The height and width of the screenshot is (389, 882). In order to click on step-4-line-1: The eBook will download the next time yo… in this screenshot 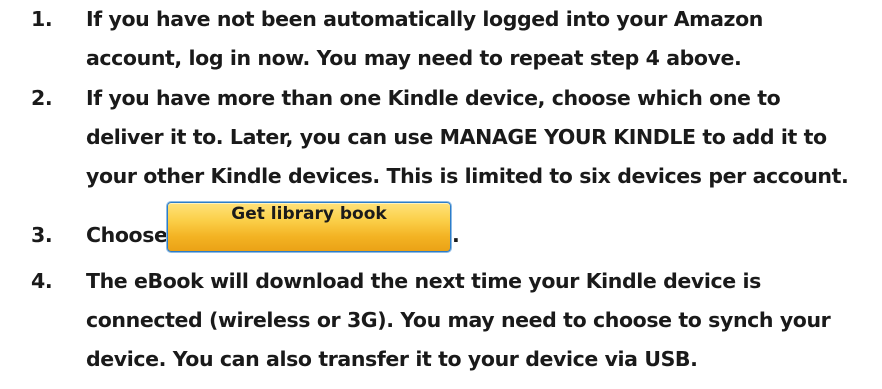, I will do `click(423, 281)`.